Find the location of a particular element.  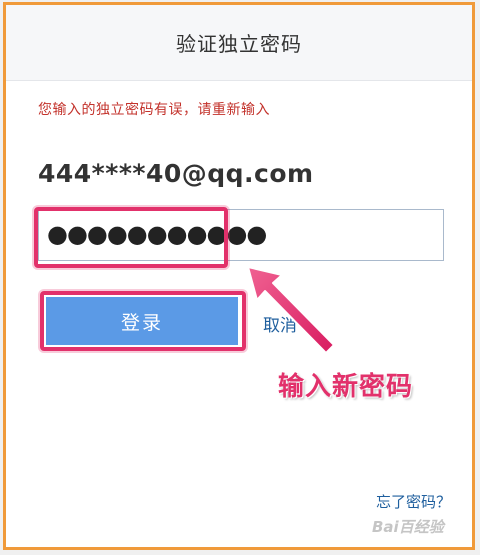

error-message: 您输入的独立密码有误，请重新输入 is located at coordinates (154, 110).